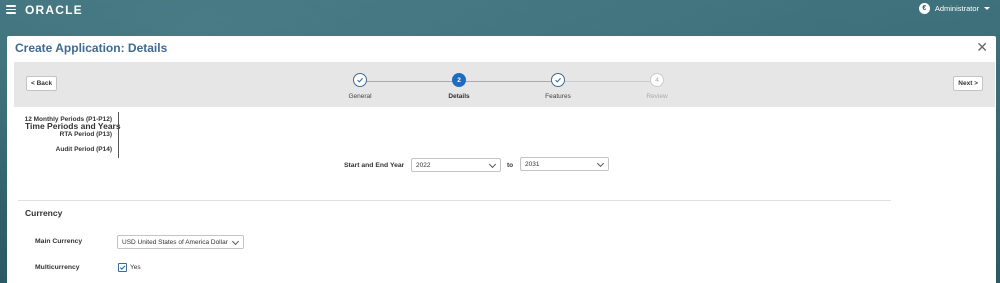 Image resolution: width=1000 pixels, height=283 pixels. What do you see at coordinates (657, 96) in the screenshot?
I see `step-label-review: Review` at bounding box center [657, 96].